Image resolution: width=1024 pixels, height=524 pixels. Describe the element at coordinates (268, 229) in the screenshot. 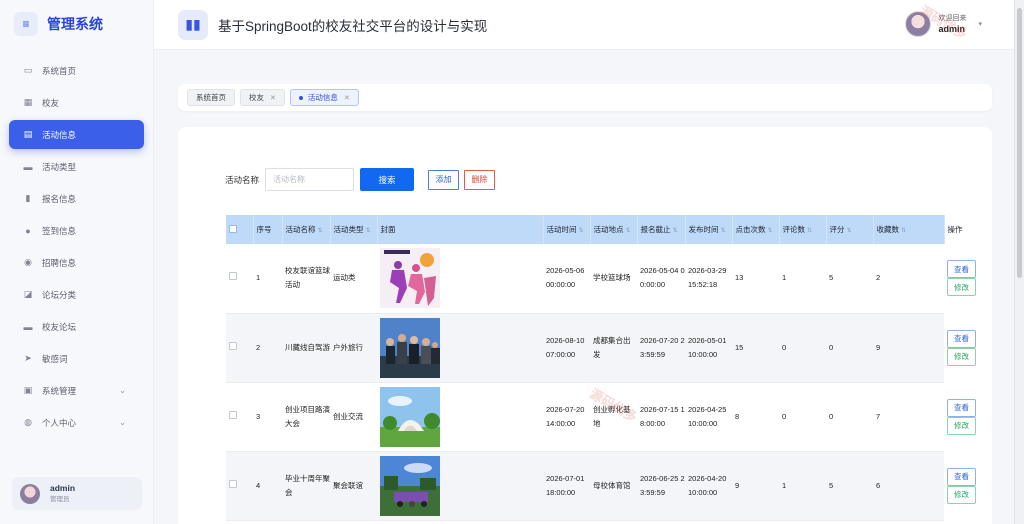

I see `header-cell: 序号` at that location.